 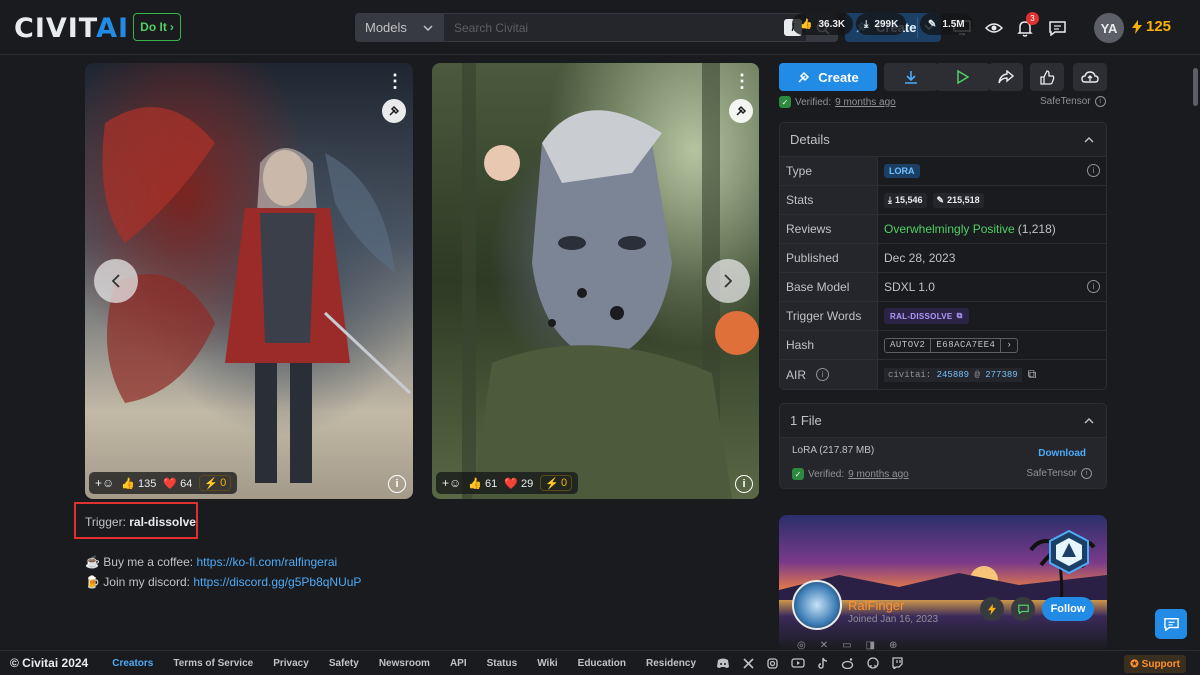 I want to click on github-icon, so click(x=873, y=663).